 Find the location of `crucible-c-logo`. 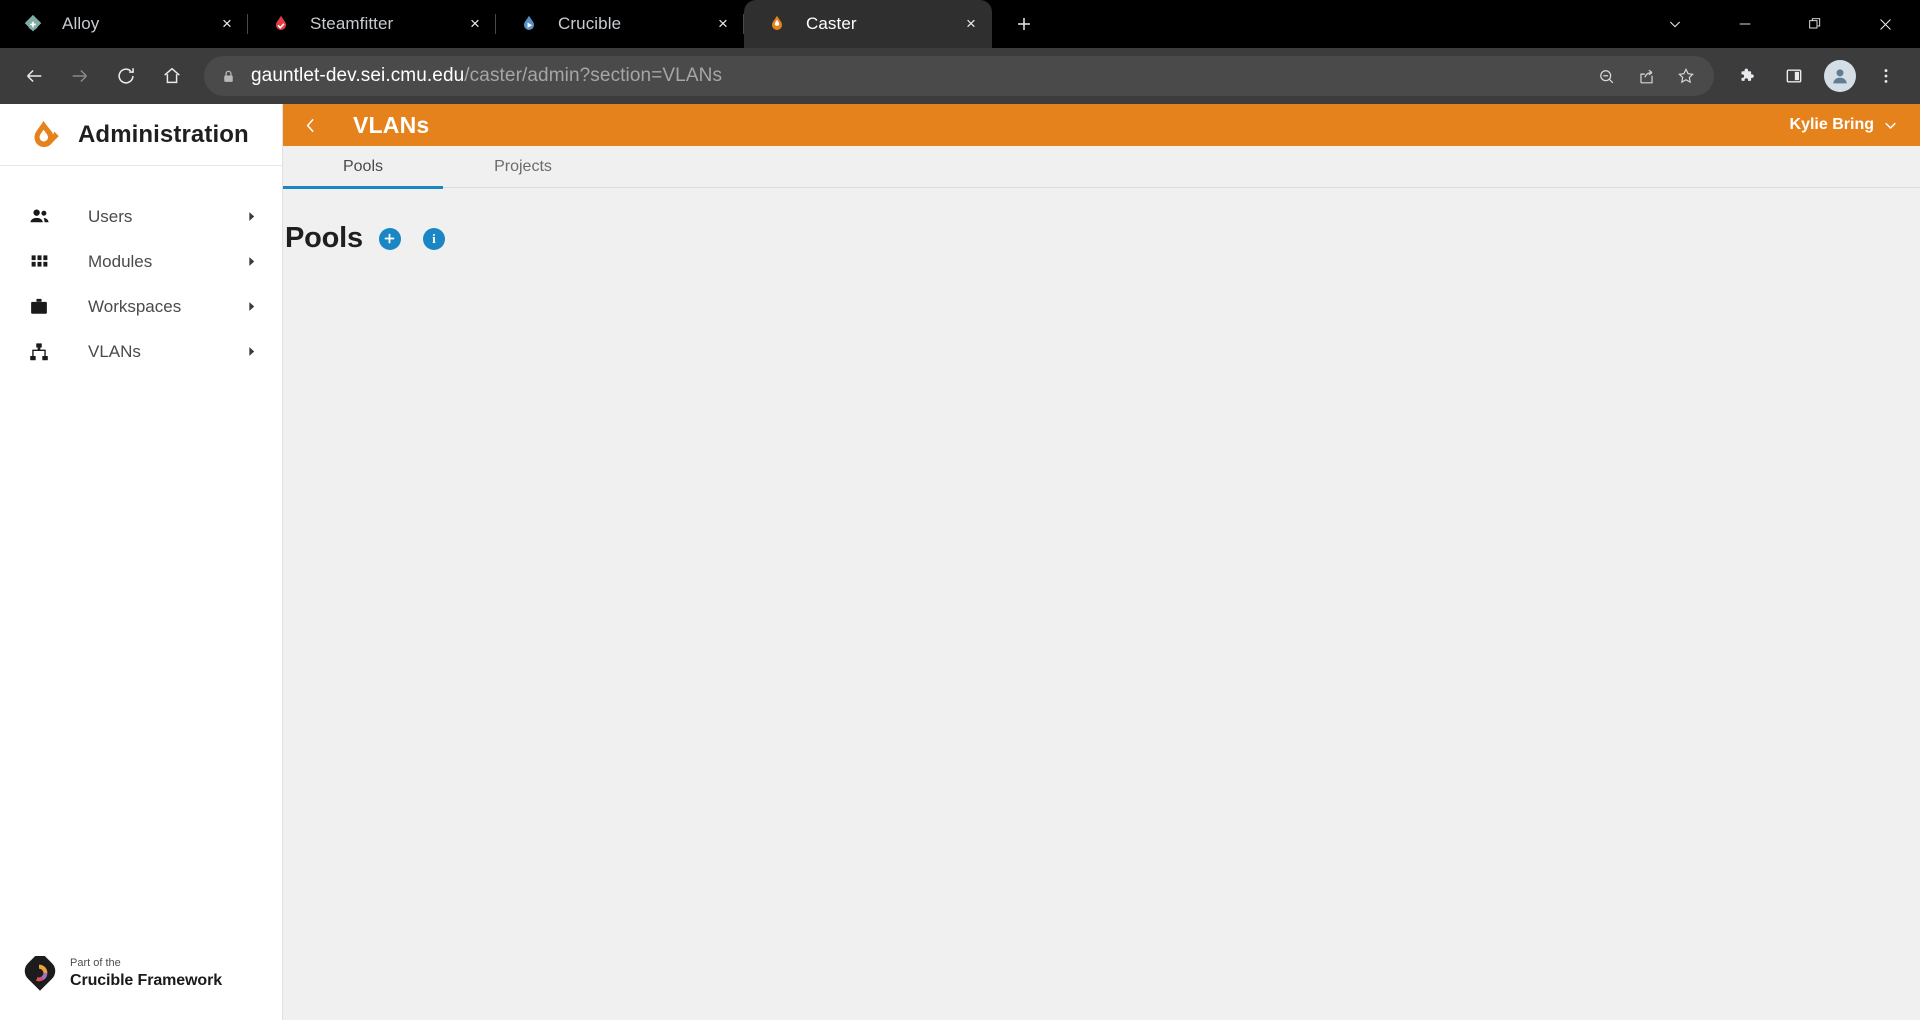

crucible-c-logo is located at coordinates (40, 971).